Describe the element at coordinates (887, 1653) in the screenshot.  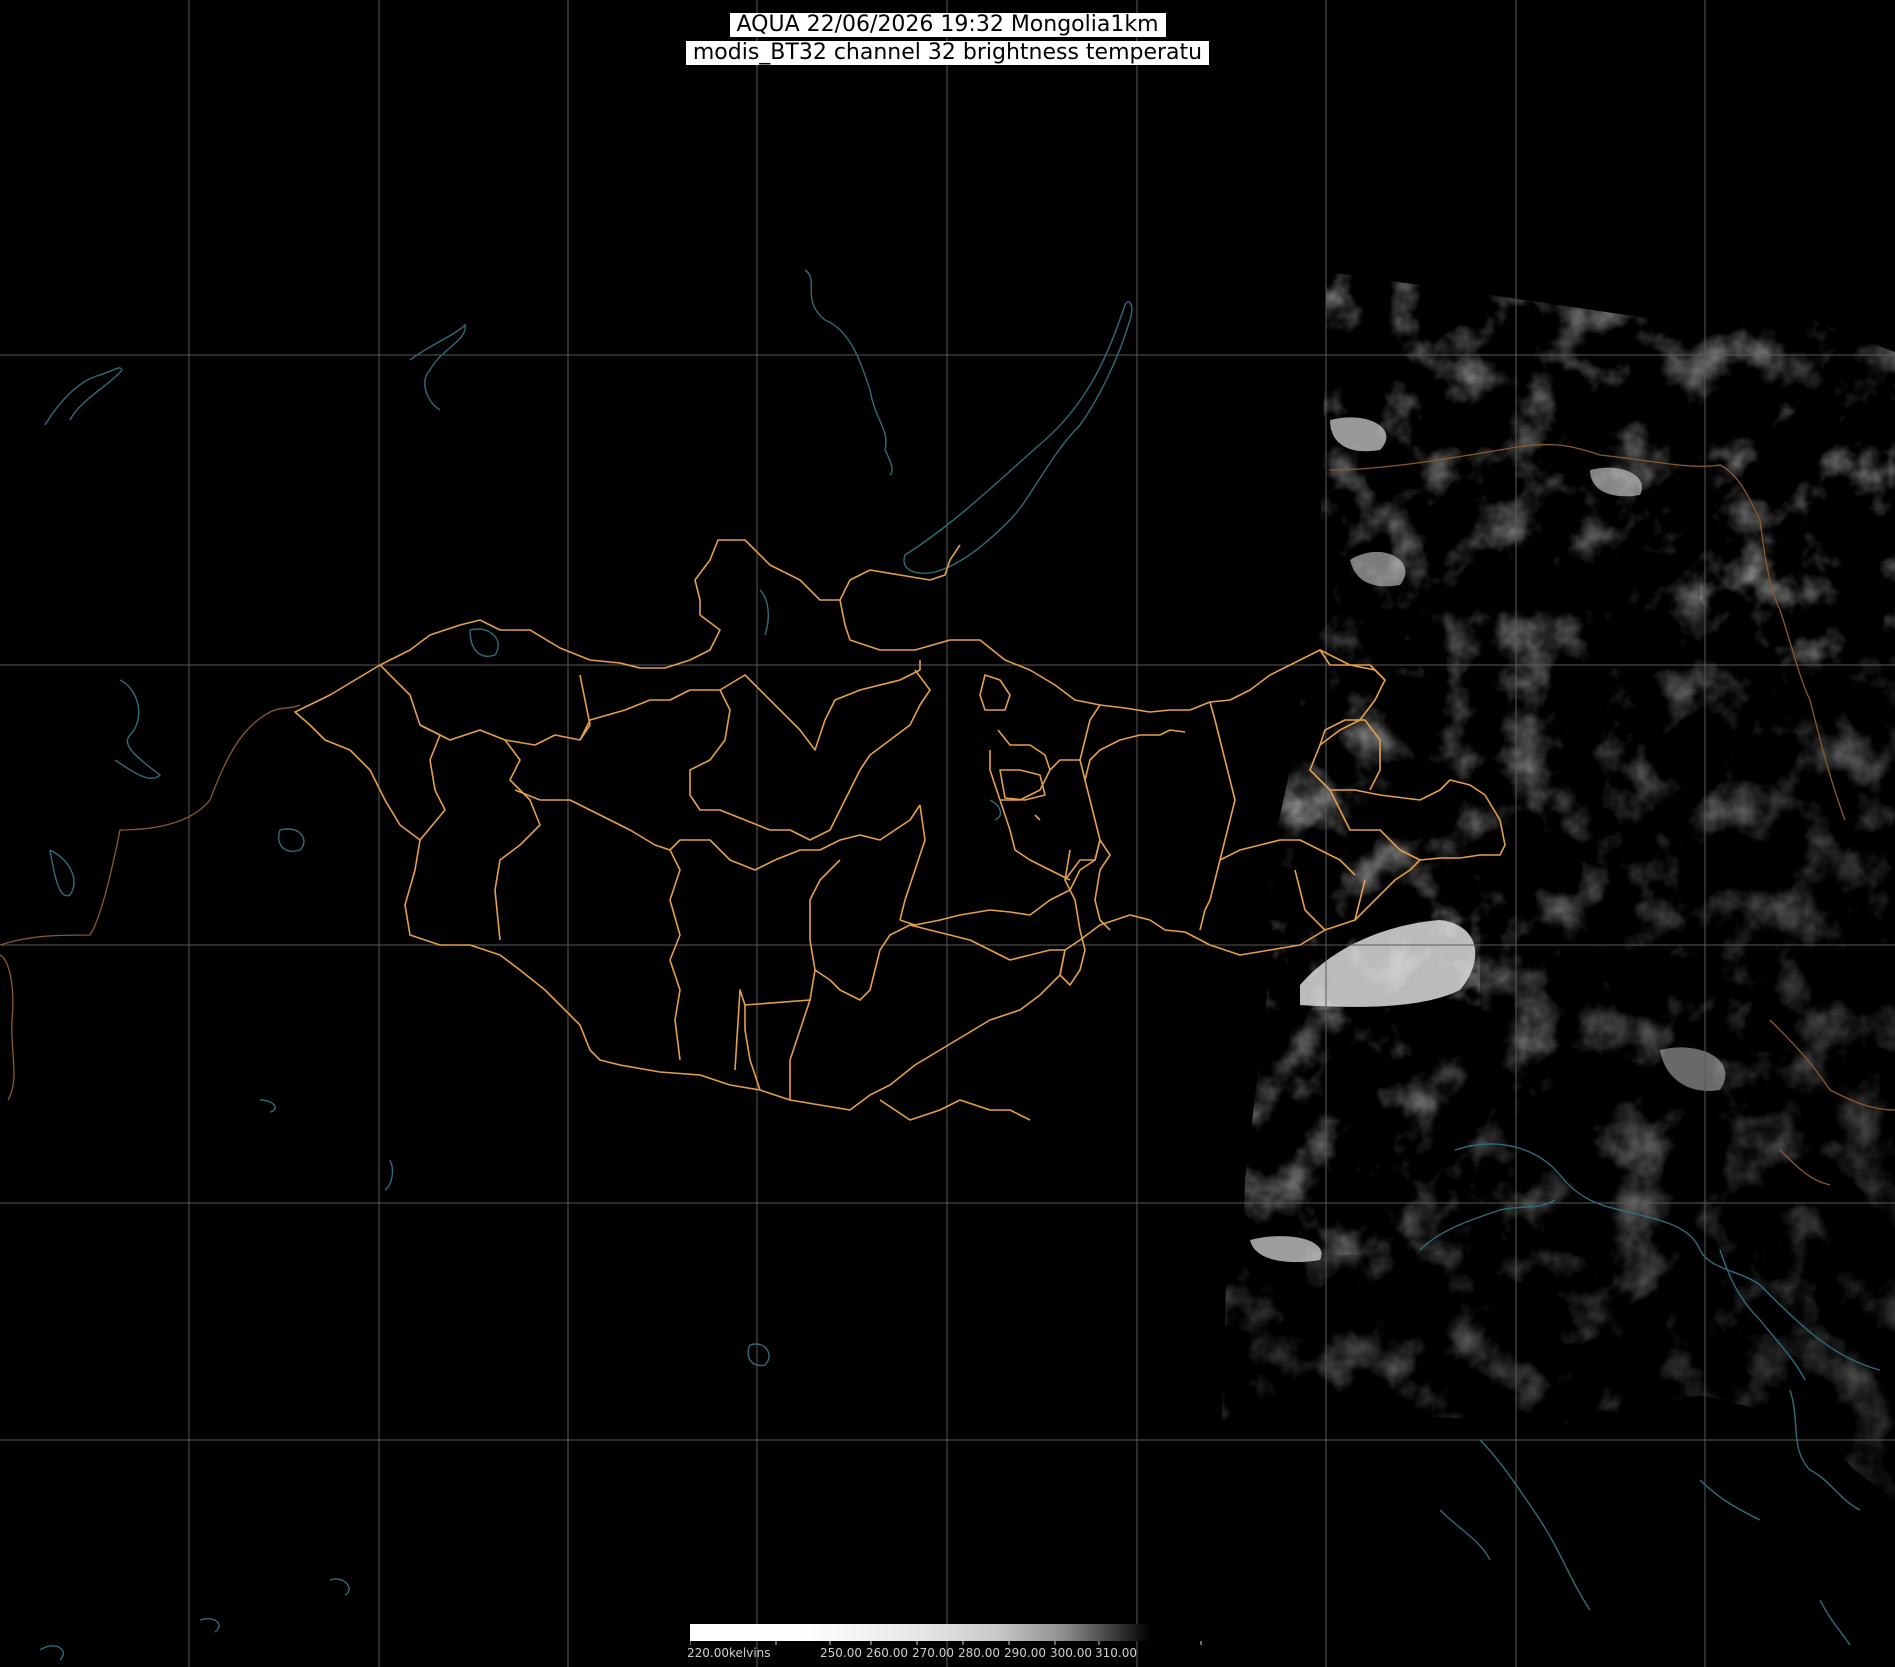
I see `legend-label-260: 260.00` at that location.